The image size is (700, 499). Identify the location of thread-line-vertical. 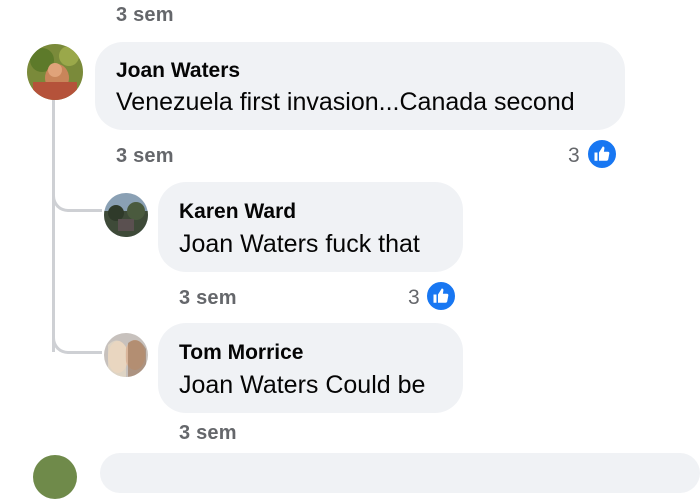
(53, 226).